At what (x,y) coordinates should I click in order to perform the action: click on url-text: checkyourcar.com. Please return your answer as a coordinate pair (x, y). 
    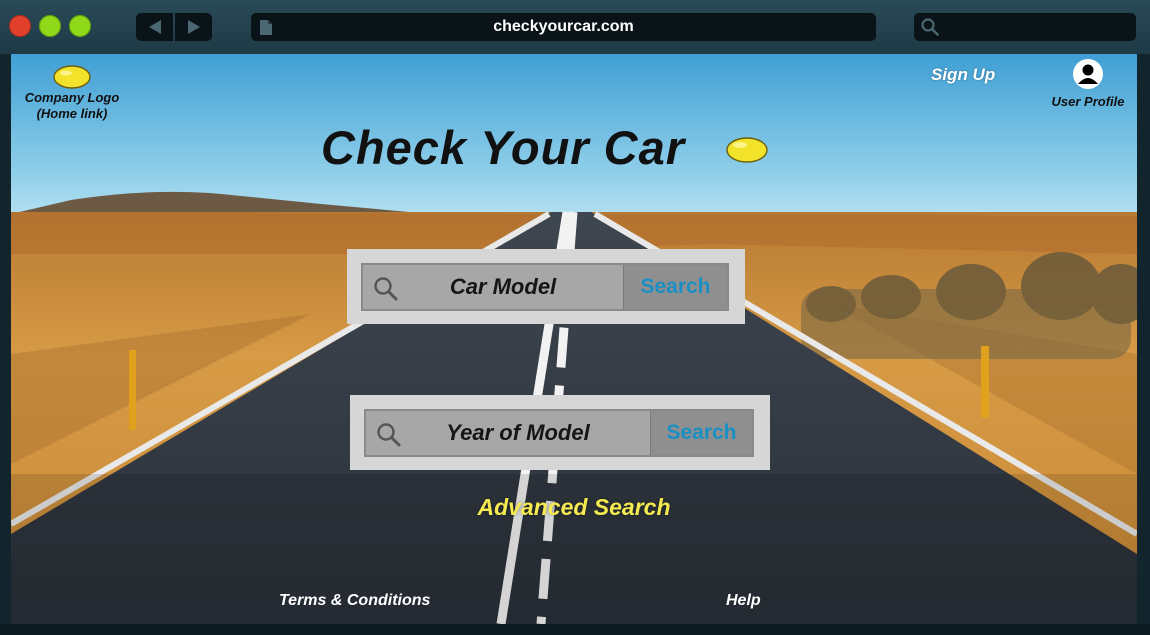
    Looking at the image, I should click on (563, 26).